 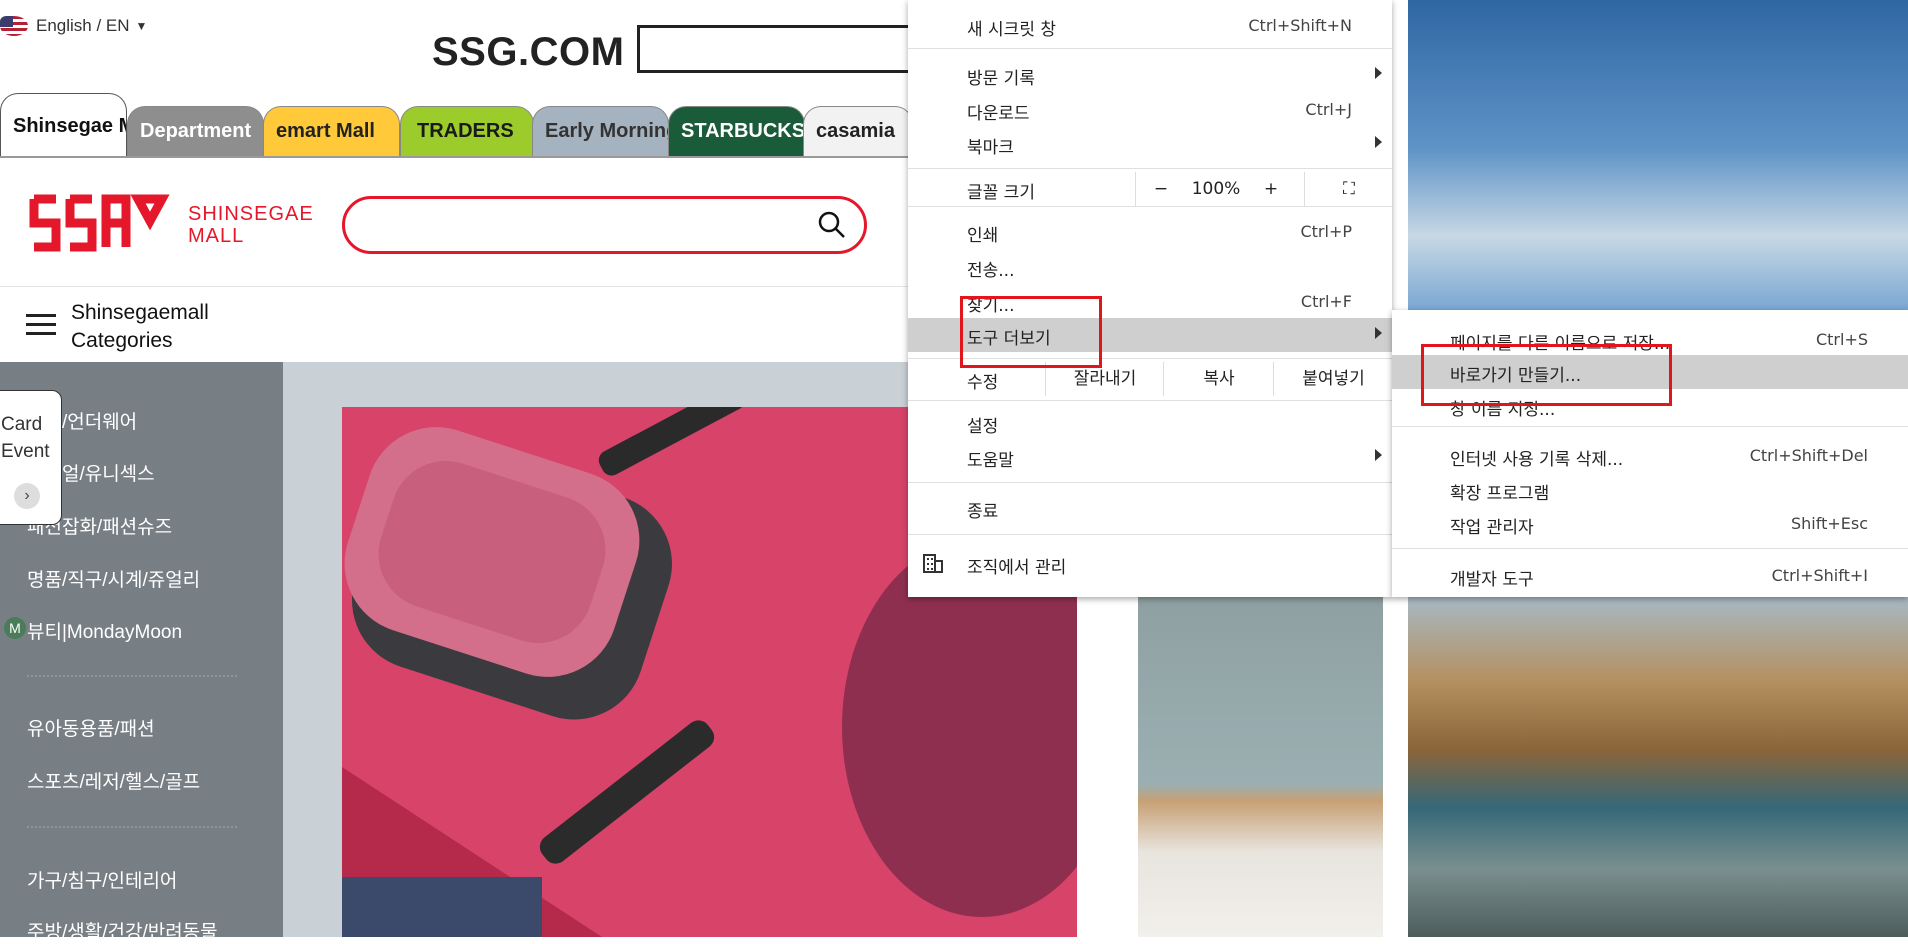 What do you see at coordinates (1333, 379) in the screenshot?
I see `paste-button: 붙여넣기` at bounding box center [1333, 379].